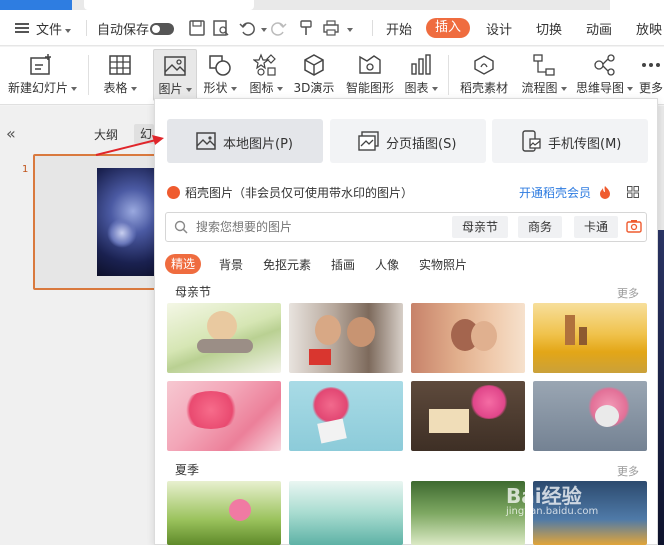 The height and width of the screenshot is (545, 664). I want to click on category-cutout: 免抠元素, so click(287, 264).